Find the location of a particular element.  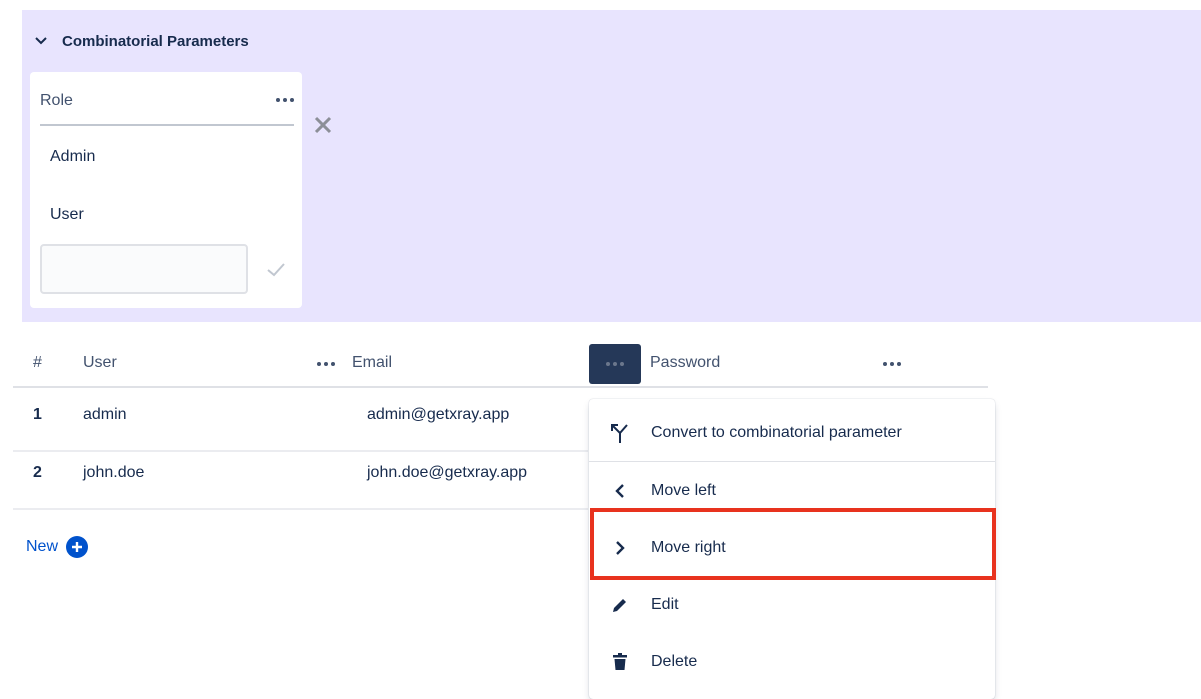

menu-item-label: Edit is located at coordinates (665, 604).